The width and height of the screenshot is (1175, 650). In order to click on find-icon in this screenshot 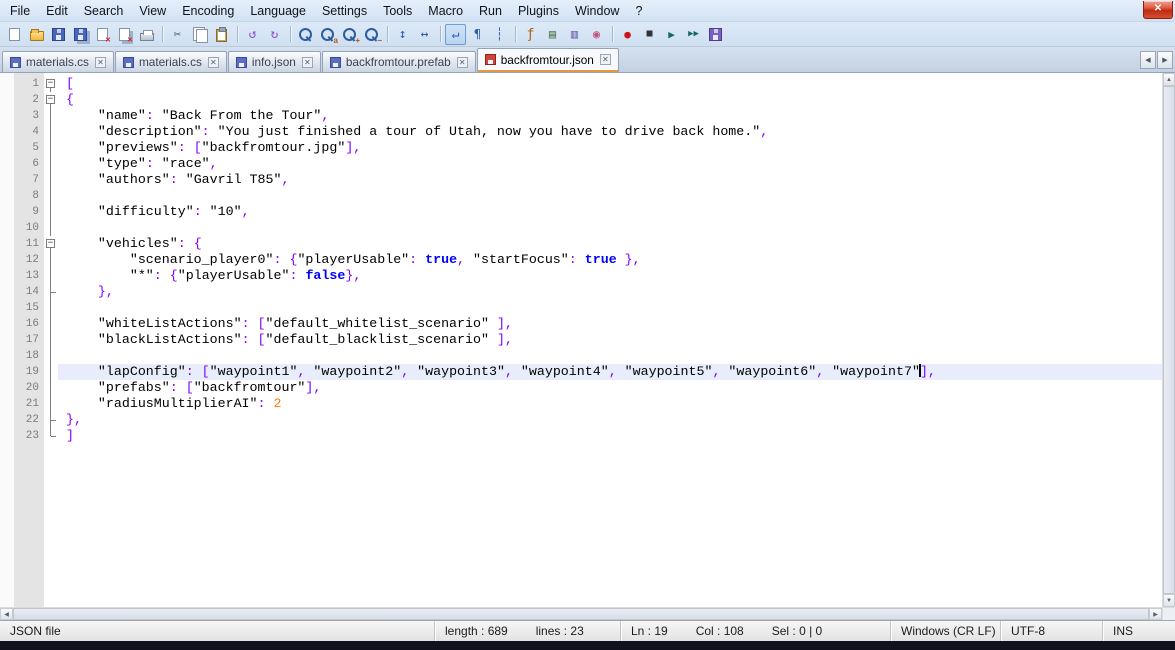, I will do `click(305, 34)`.